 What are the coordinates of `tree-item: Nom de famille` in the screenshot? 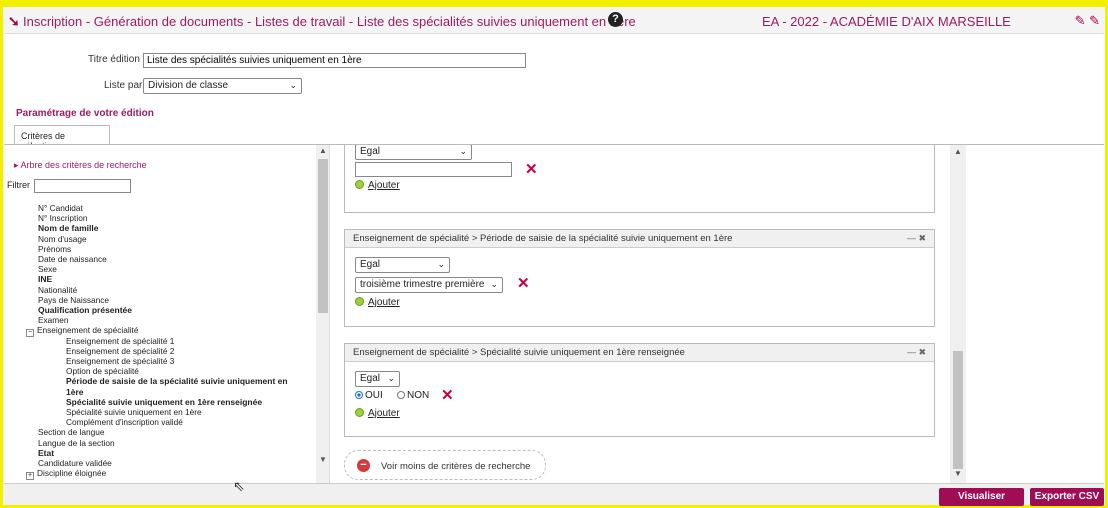 It's located at (68, 228).